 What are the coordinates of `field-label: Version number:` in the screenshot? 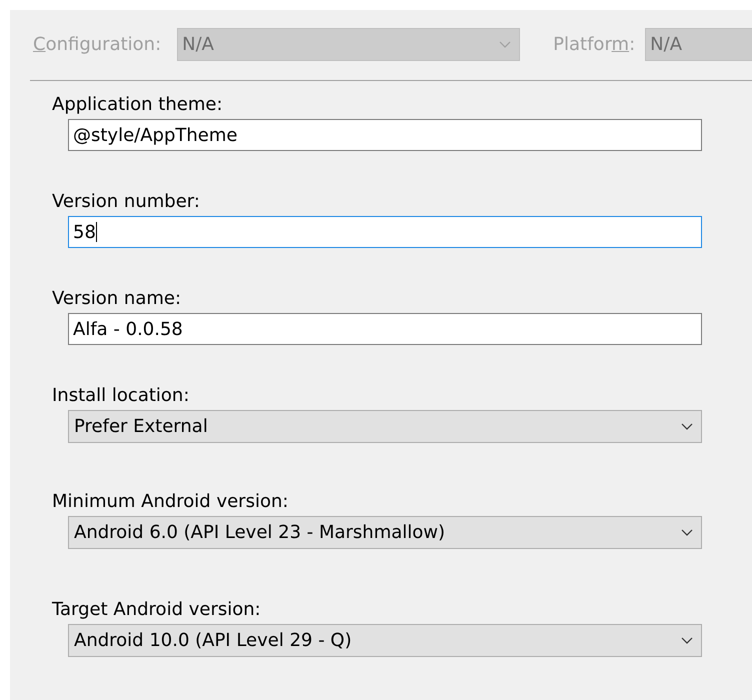 It's located at (126, 202).